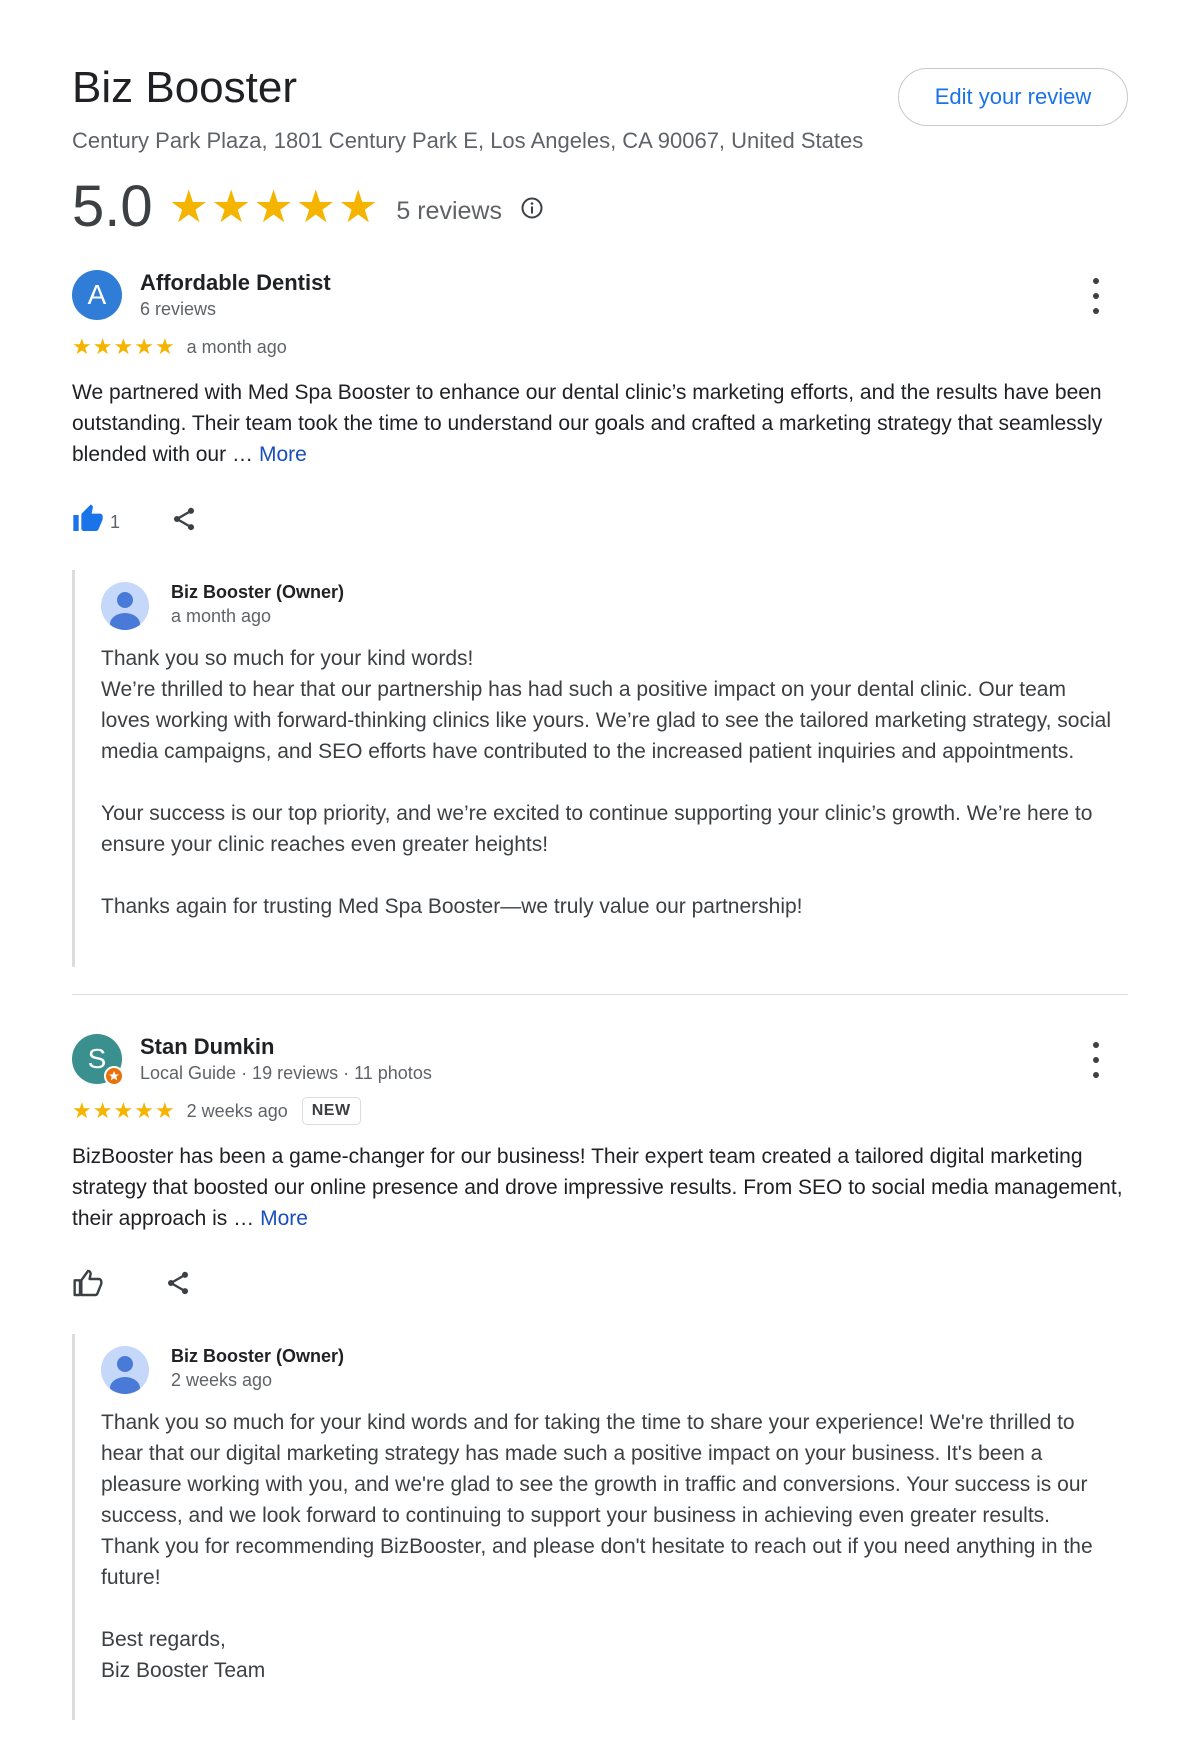  I want to click on review-divider, so click(600, 994).